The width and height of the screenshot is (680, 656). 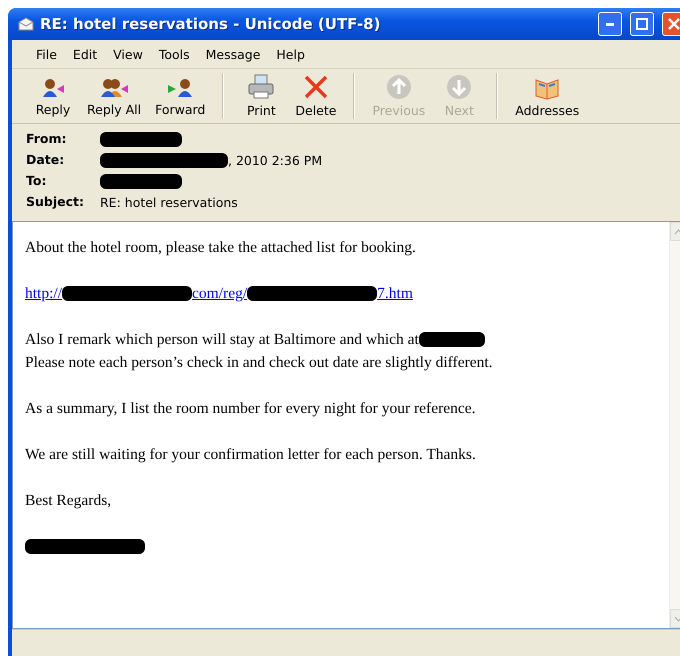 I want to click on text: We are still waiting for your confirmation letter for each person. Thanks., so click(x=250, y=455).